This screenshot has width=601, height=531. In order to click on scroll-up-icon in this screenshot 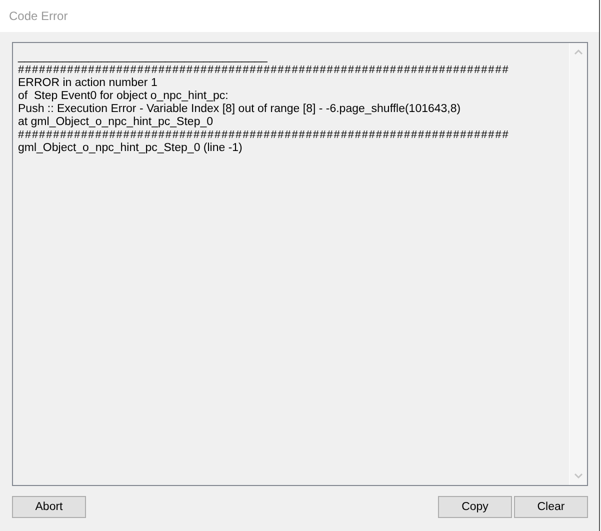, I will do `click(578, 52)`.